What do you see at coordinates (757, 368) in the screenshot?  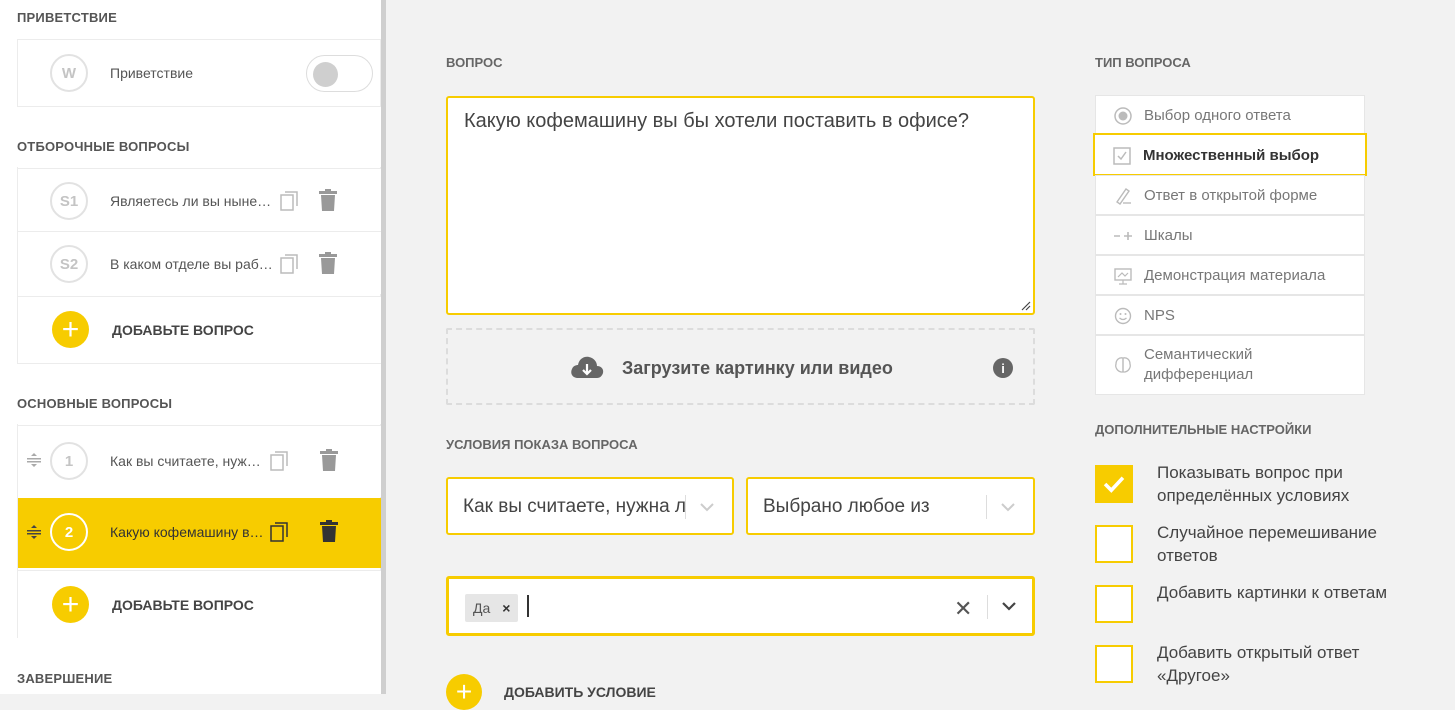 I see `upload-label: Загрузите картинку или видео` at bounding box center [757, 368].